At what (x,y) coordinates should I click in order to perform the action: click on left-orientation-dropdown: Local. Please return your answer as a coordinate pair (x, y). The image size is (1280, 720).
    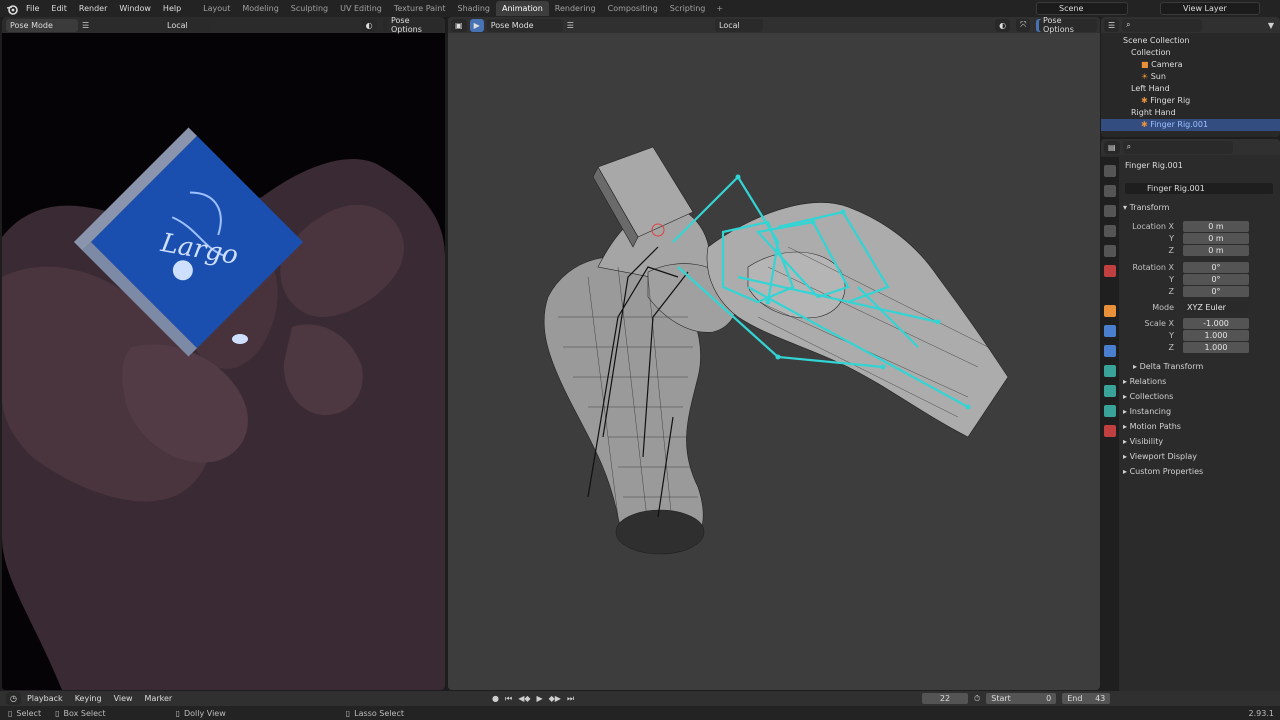
    Looking at the image, I should click on (187, 25).